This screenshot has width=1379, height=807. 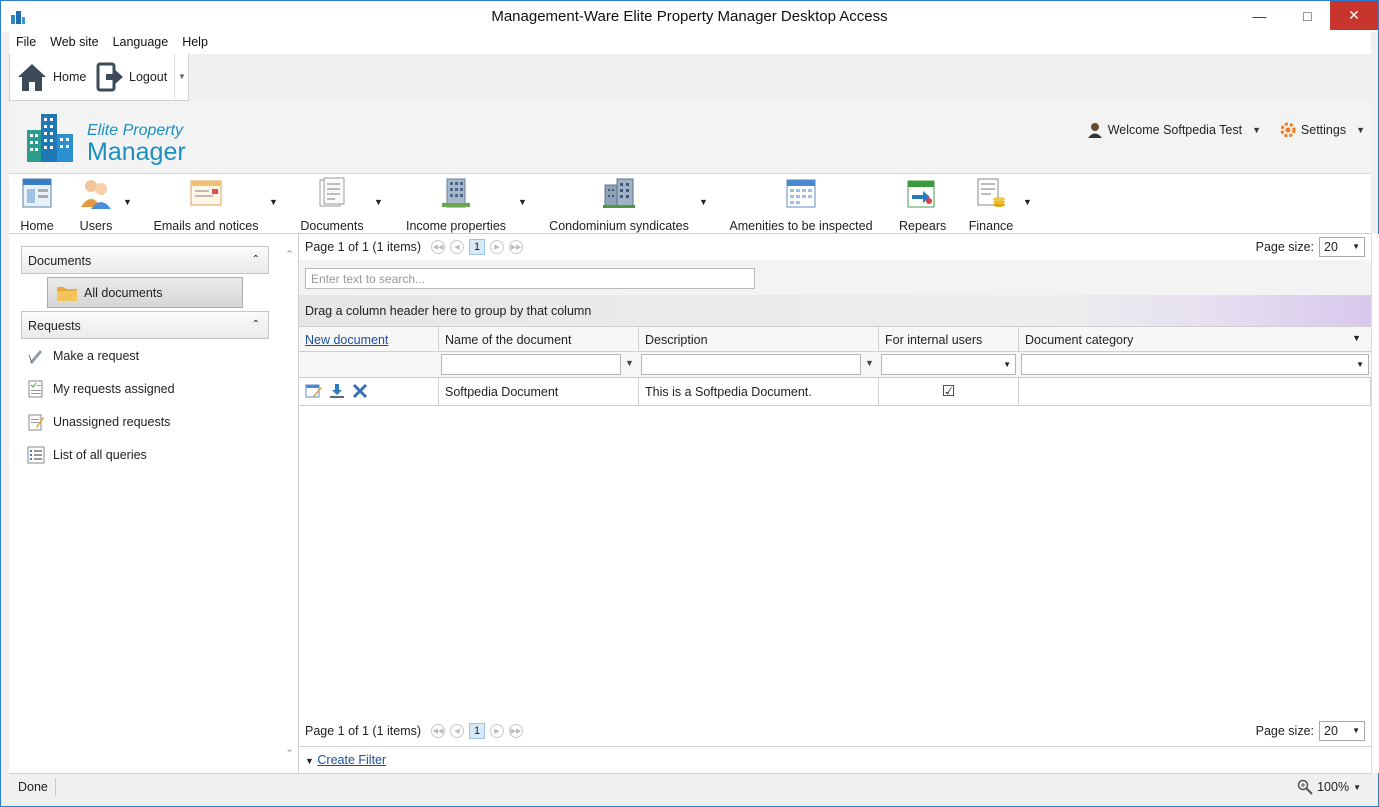 What do you see at coordinates (206, 193) in the screenshot?
I see `email-window-icon` at bounding box center [206, 193].